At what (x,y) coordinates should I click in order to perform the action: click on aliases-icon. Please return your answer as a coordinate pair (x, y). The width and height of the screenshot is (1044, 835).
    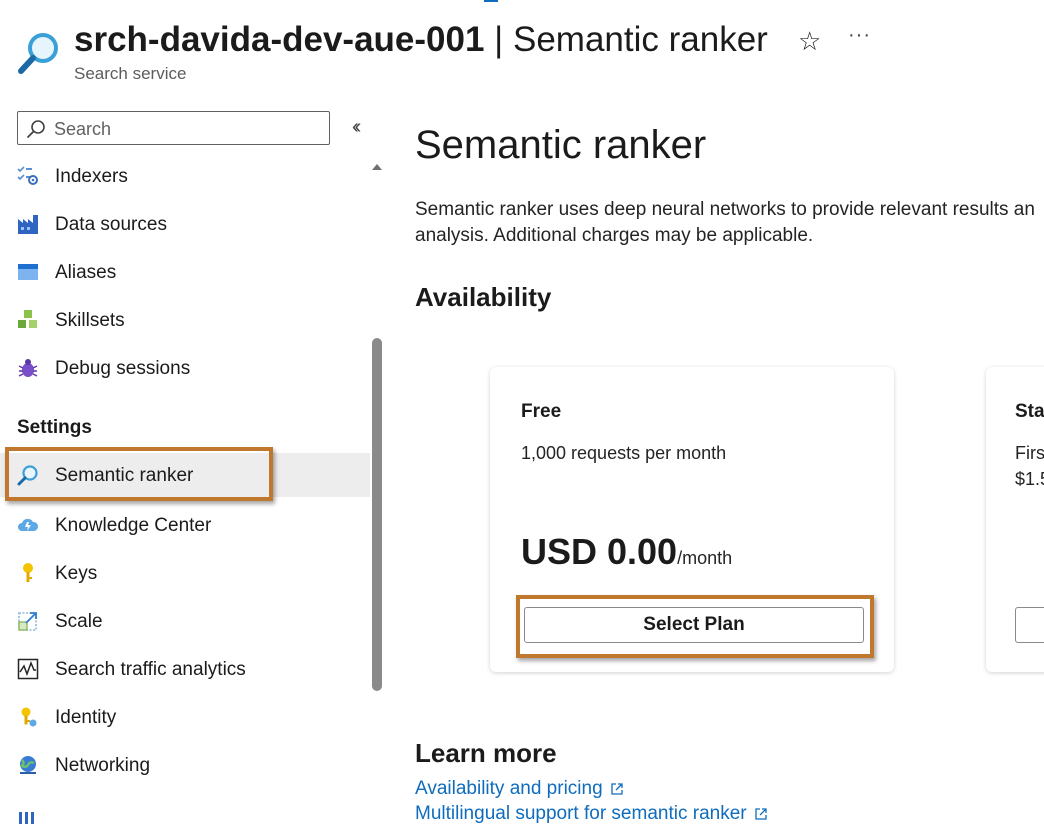
    Looking at the image, I should click on (28, 272).